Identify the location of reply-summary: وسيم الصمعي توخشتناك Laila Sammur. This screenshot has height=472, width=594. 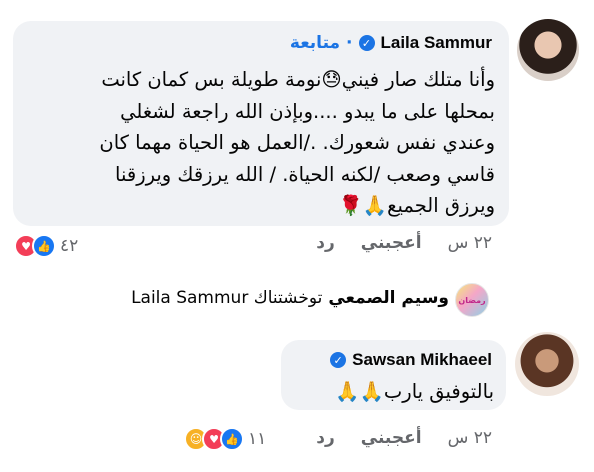
(290, 298).